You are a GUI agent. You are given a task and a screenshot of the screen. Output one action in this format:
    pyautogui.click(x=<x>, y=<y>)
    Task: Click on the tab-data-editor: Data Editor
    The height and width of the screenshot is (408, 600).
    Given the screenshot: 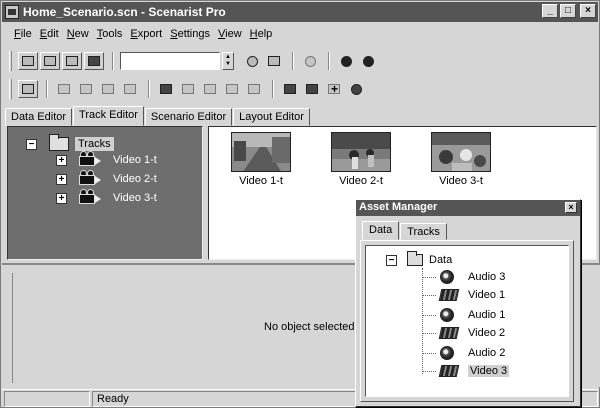 What is the action you would take?
    pyautogui.click(x=39, y=117)
    